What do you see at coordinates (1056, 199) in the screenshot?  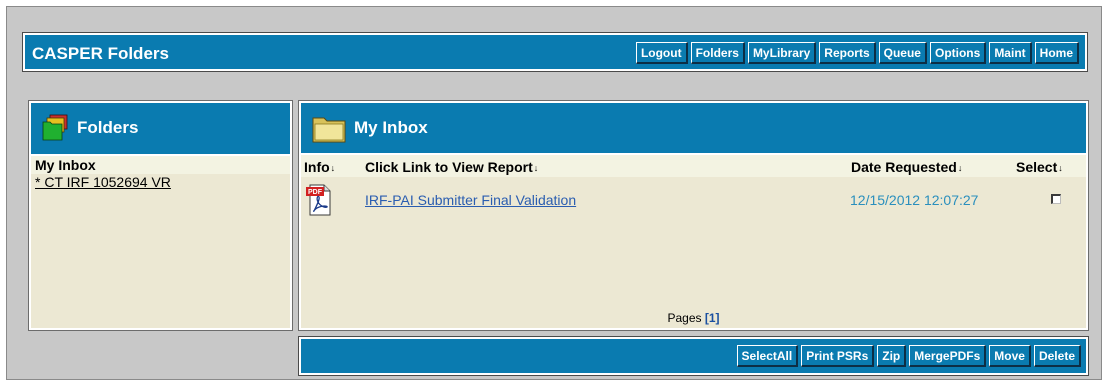 I see `select-checkbox` at bounding box center [1056, 199].